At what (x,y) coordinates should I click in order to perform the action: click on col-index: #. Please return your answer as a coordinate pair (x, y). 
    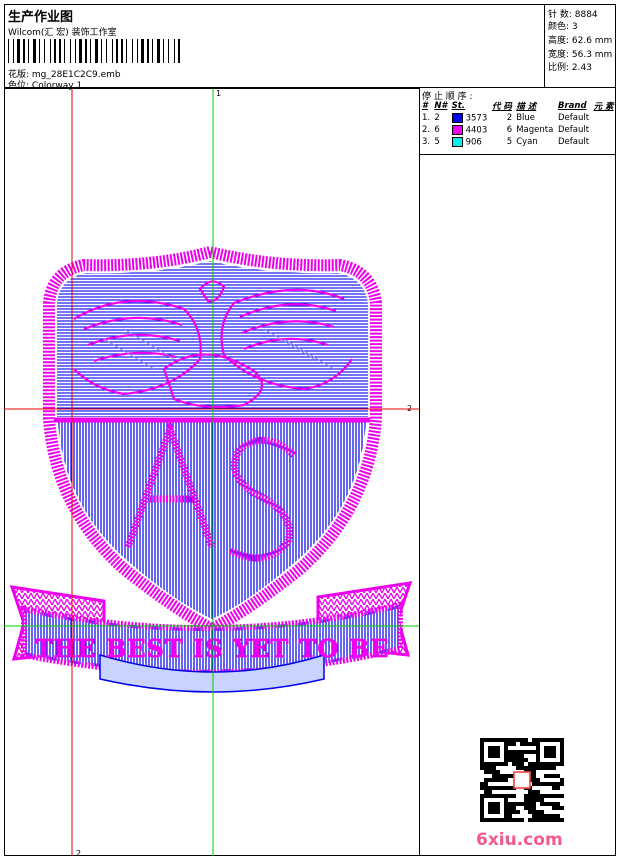
    Looking at the image, I should click on (425, 106).